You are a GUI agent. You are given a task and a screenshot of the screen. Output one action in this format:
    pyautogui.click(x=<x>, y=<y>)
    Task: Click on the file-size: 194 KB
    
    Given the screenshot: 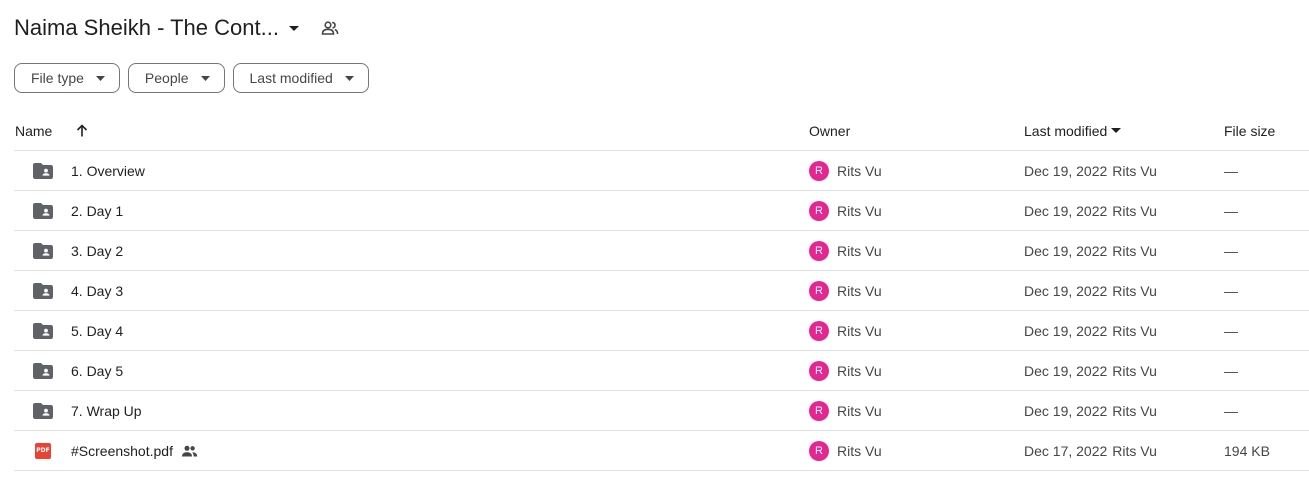 What is the action you would take?
    pyautogui.click(x=1247, y=450)
    